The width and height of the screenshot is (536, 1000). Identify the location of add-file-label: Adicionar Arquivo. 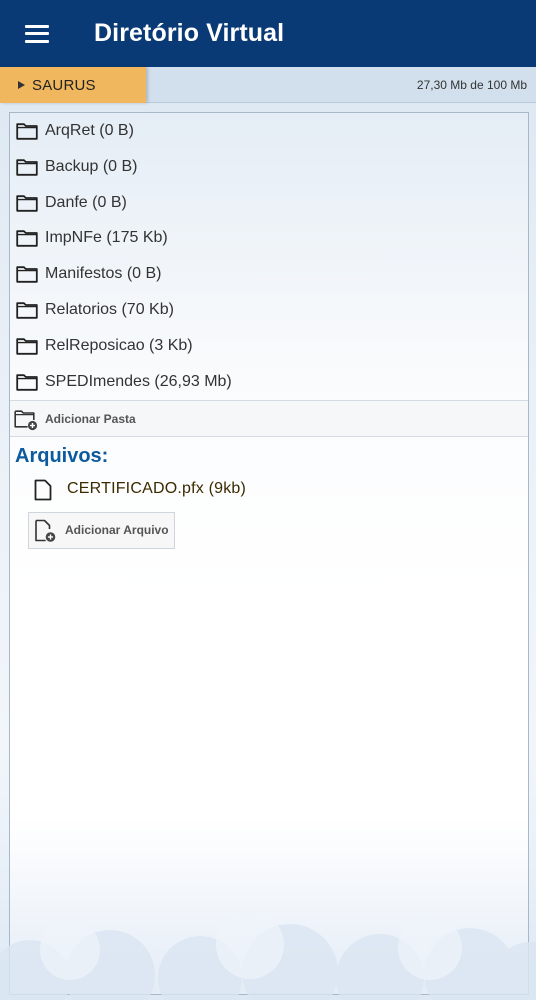
(117, 530).